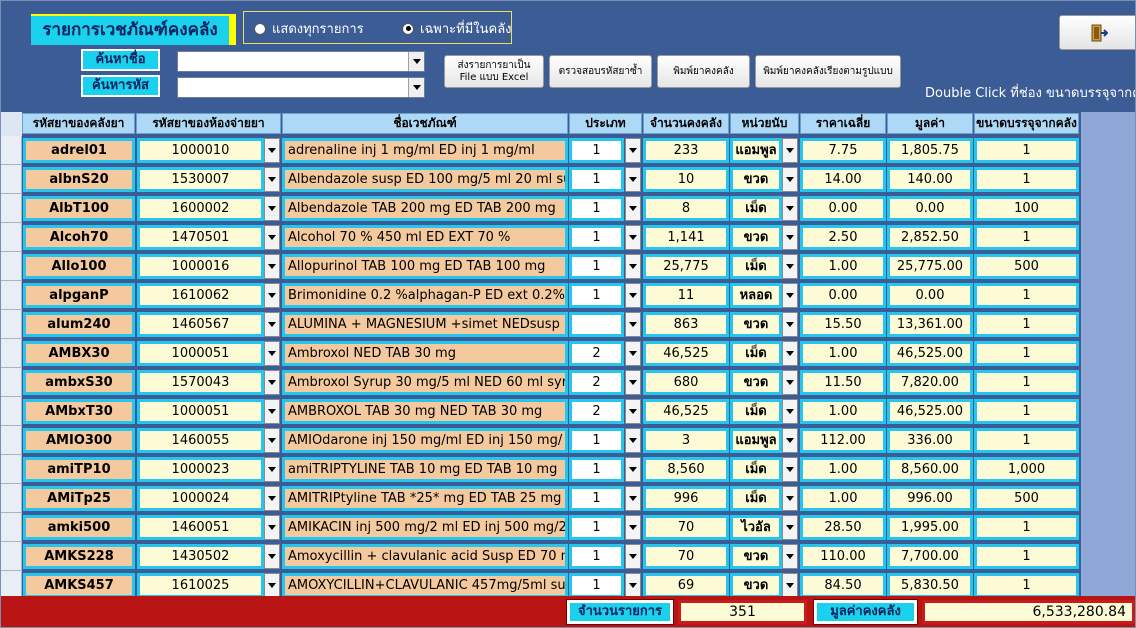 The image size is (1136, 628). What do you see at coordinates (200, 527) in the screenshot?
I see `cell-dispense-code: 1460051` at bounding box center [200, 527].